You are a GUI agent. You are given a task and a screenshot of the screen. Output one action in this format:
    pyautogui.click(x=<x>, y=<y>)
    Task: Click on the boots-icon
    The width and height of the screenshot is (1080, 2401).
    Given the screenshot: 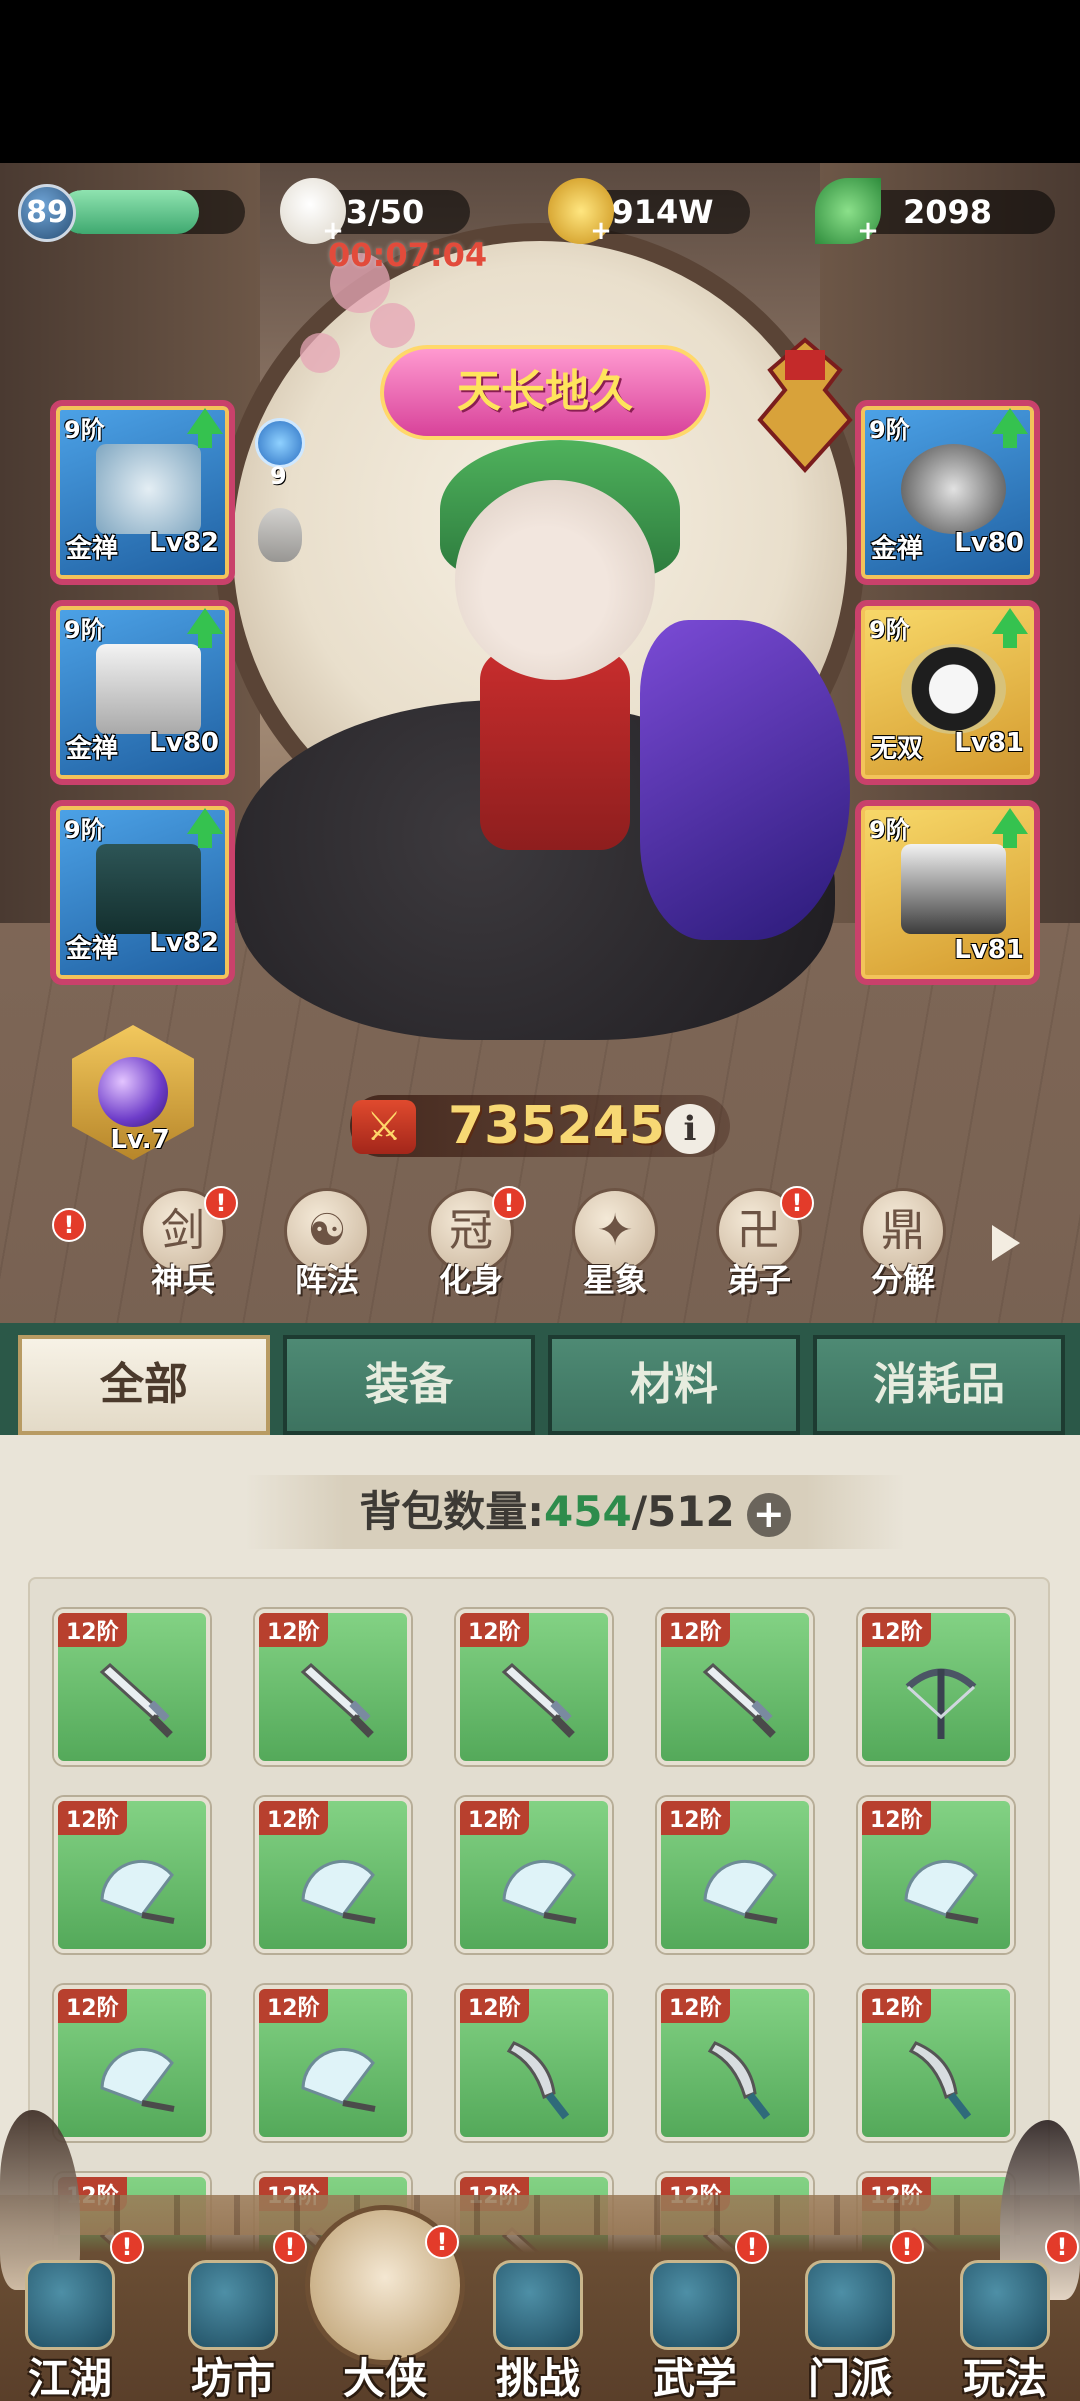 What is the action you would take?
    pyautogui.click(x=953, y=889)
    